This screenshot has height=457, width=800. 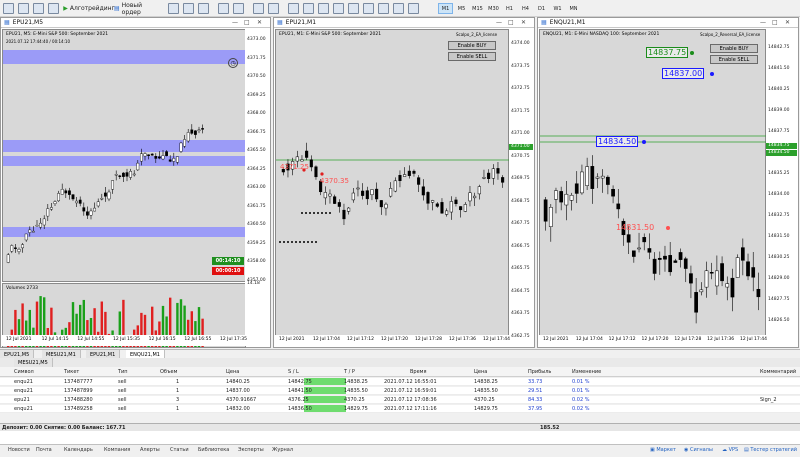 What do you see at coordinates (38, 8) in the screenshot?
I see `market-watch-icon` at bounding box center [38, 8].